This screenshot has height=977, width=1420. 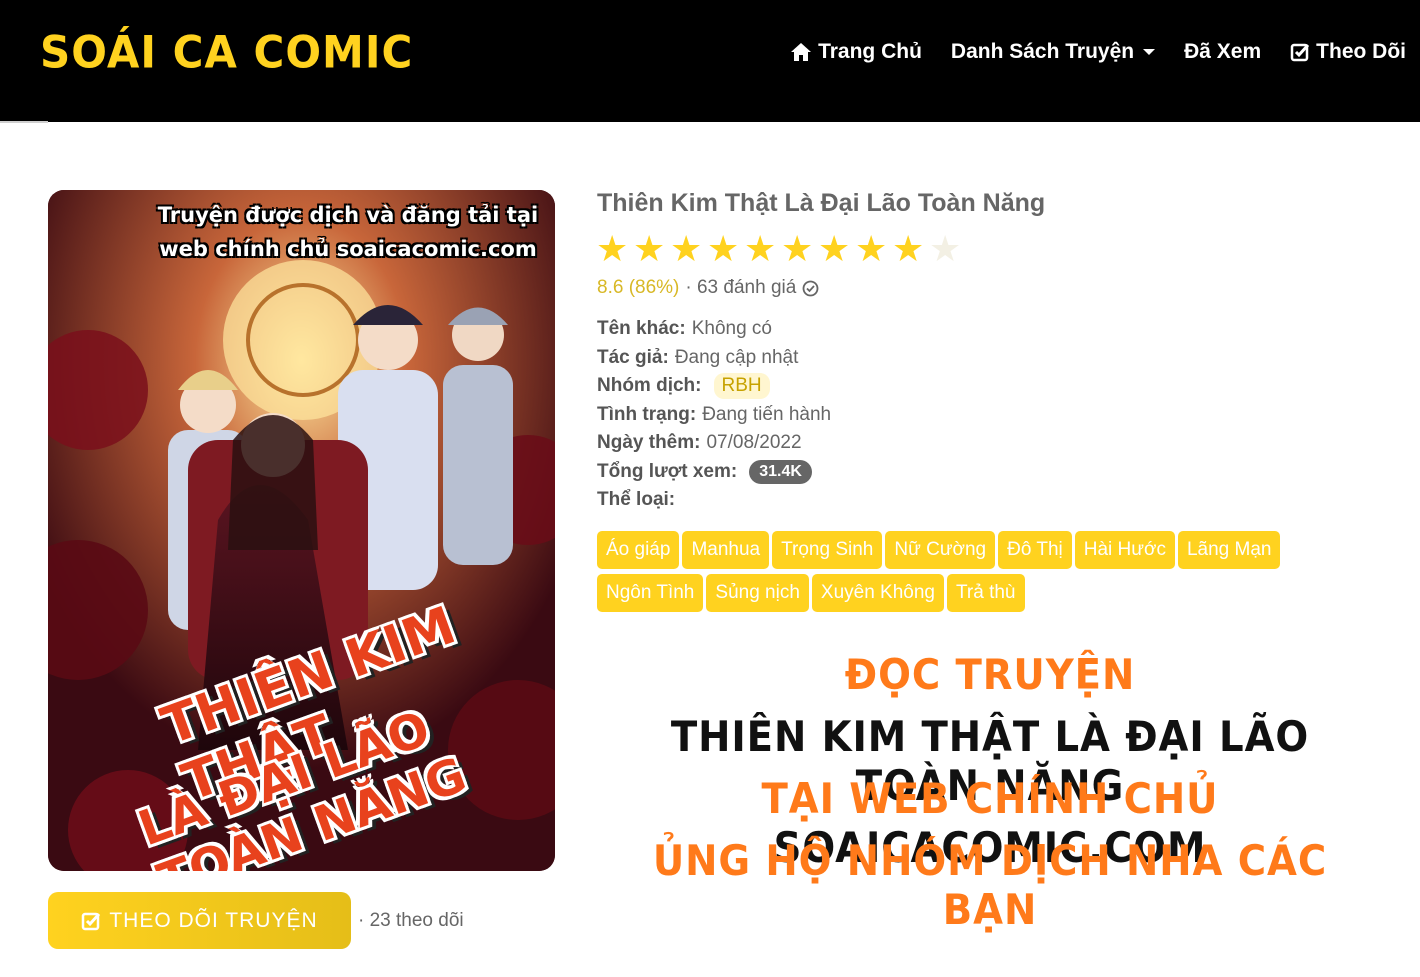 I want to click on cover-watermark-line1: Truyện được dịch và đăng tải tại, so click(x=348, y=215).